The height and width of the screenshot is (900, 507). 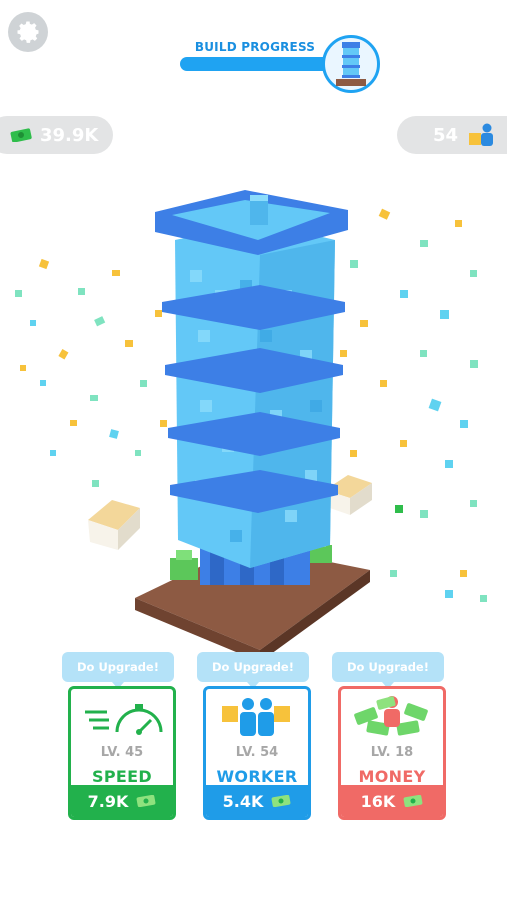 What do you see at coordinates (69, 135) in the screenshot?
I see `money-value: 39.9K` at bounding box center [69, 135].